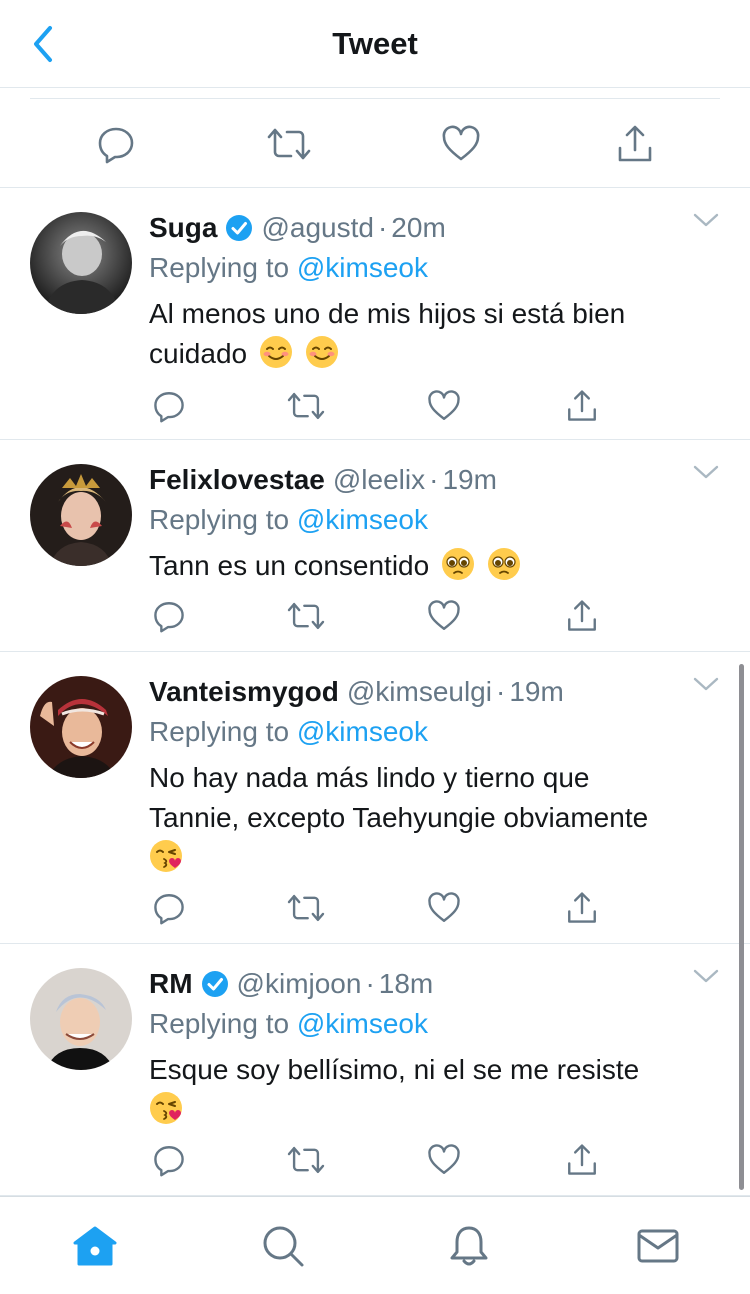 The image size is (750, 1294). I want to click on tweet-text-body: Tann es un consentido, so click(289, 565).